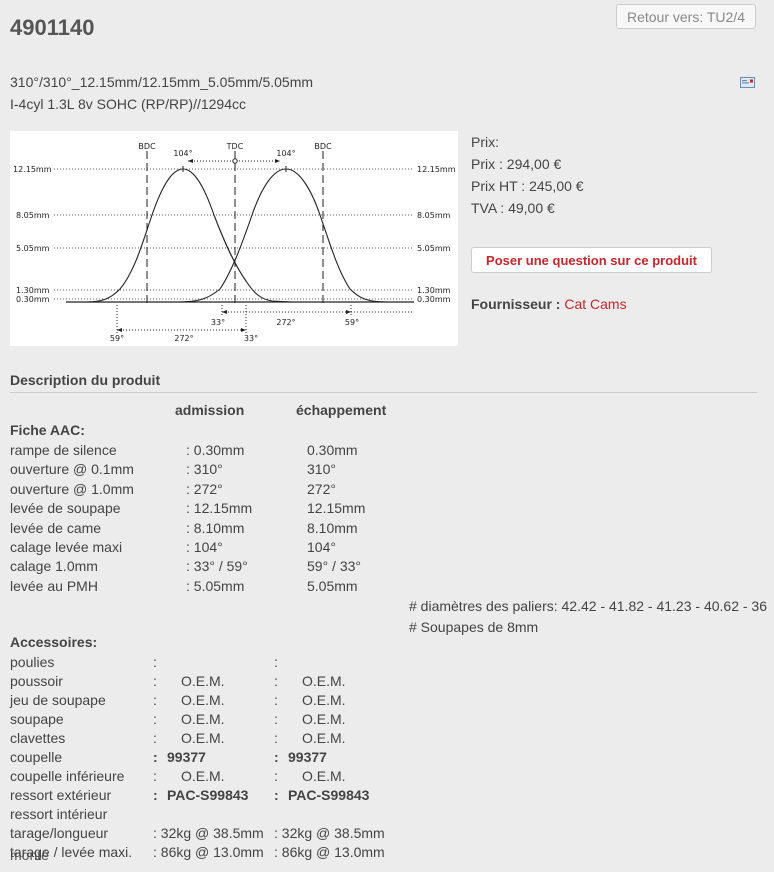  I want to click on accessory-label: poulies, so click(32, 662).